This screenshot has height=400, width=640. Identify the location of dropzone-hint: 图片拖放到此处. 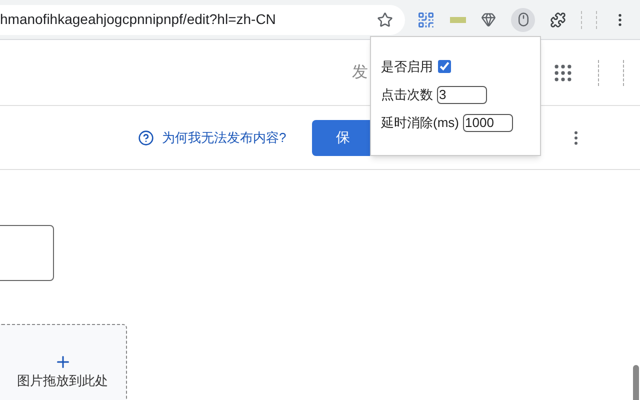
(62, 381).